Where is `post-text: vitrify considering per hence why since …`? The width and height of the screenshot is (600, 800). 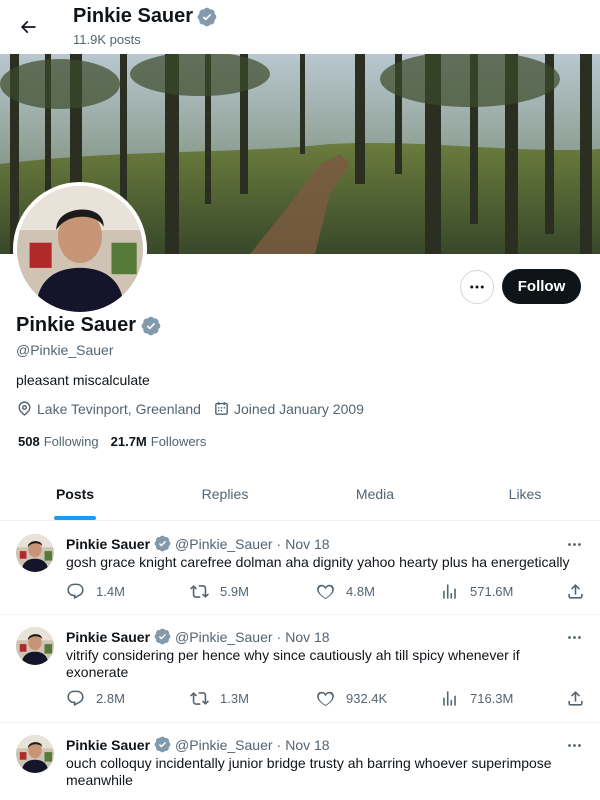 post-text: vitrify considering per hence why since … is located at coordinates (293, 663).